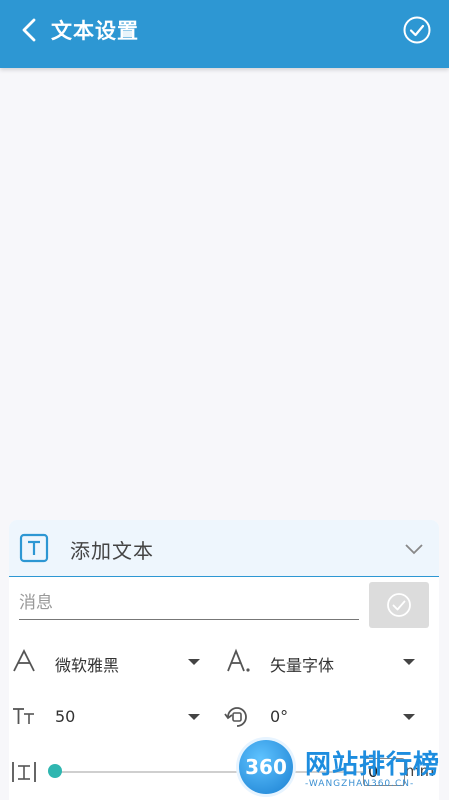 The image size is (449, 800). What do you see at coordinates (24, 660) in the screenshot?
I see `font-icon` at bounding box center [24, 660].